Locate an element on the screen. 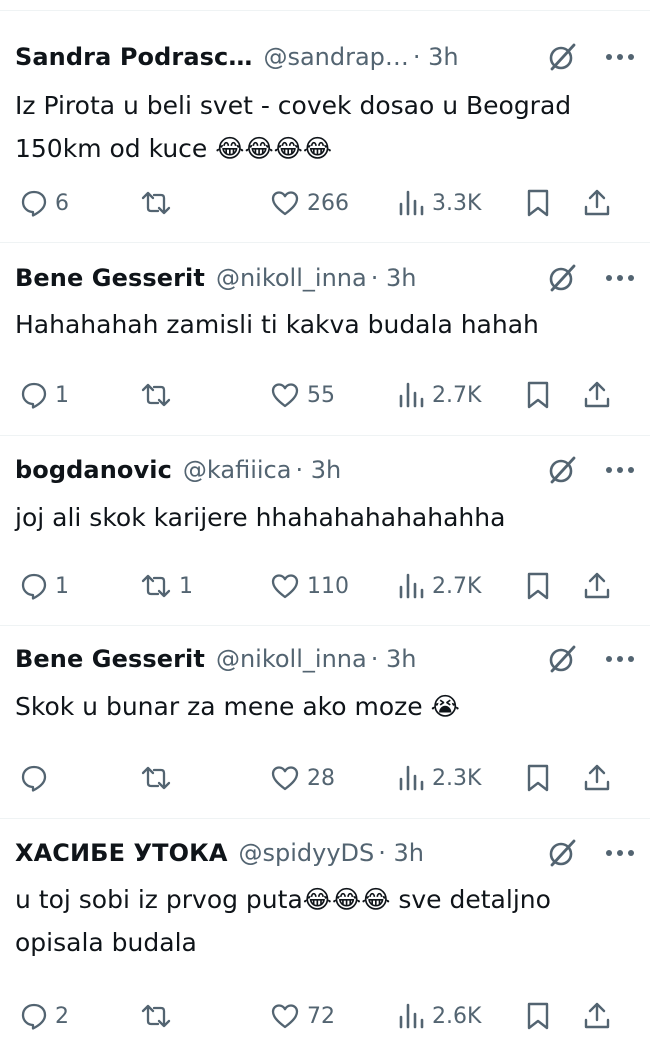  tweet-header: bogdanovic @kafiiica · 3h is located at coordinates (325, 470).